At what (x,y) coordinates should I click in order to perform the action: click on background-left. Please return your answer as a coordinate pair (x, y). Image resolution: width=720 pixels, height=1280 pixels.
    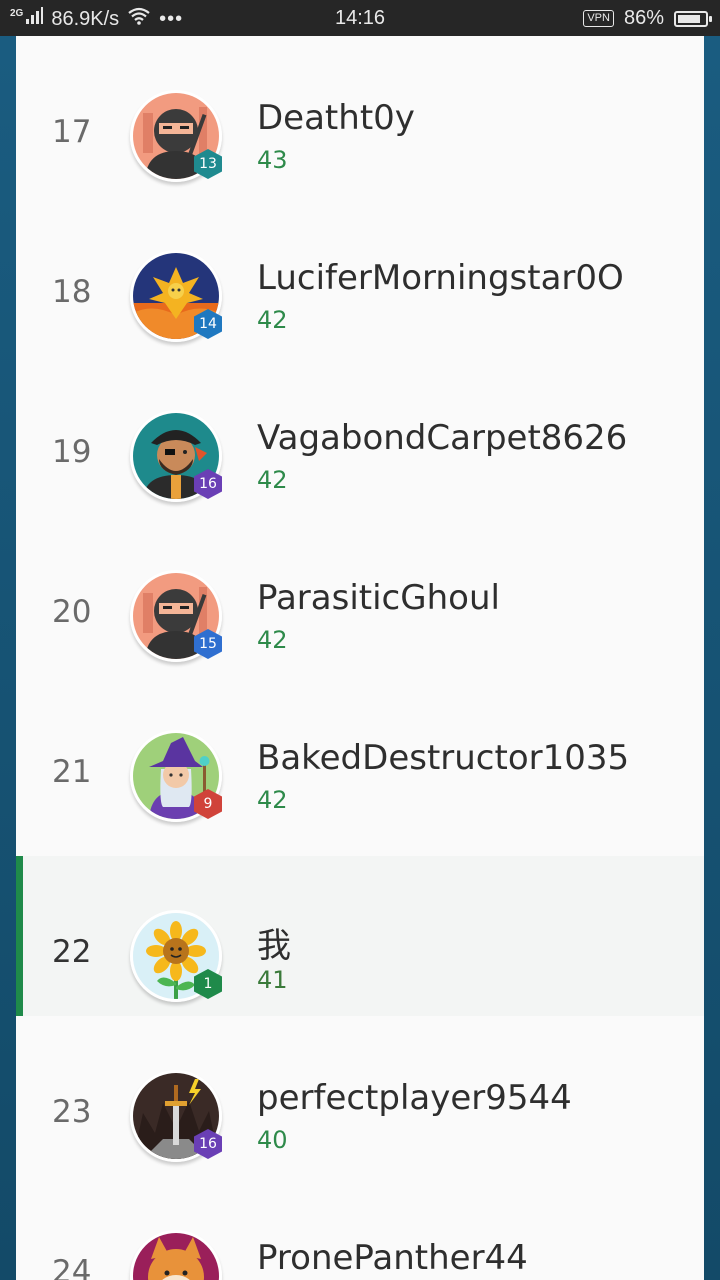
    Looking at the image, I should click on (8, 658).